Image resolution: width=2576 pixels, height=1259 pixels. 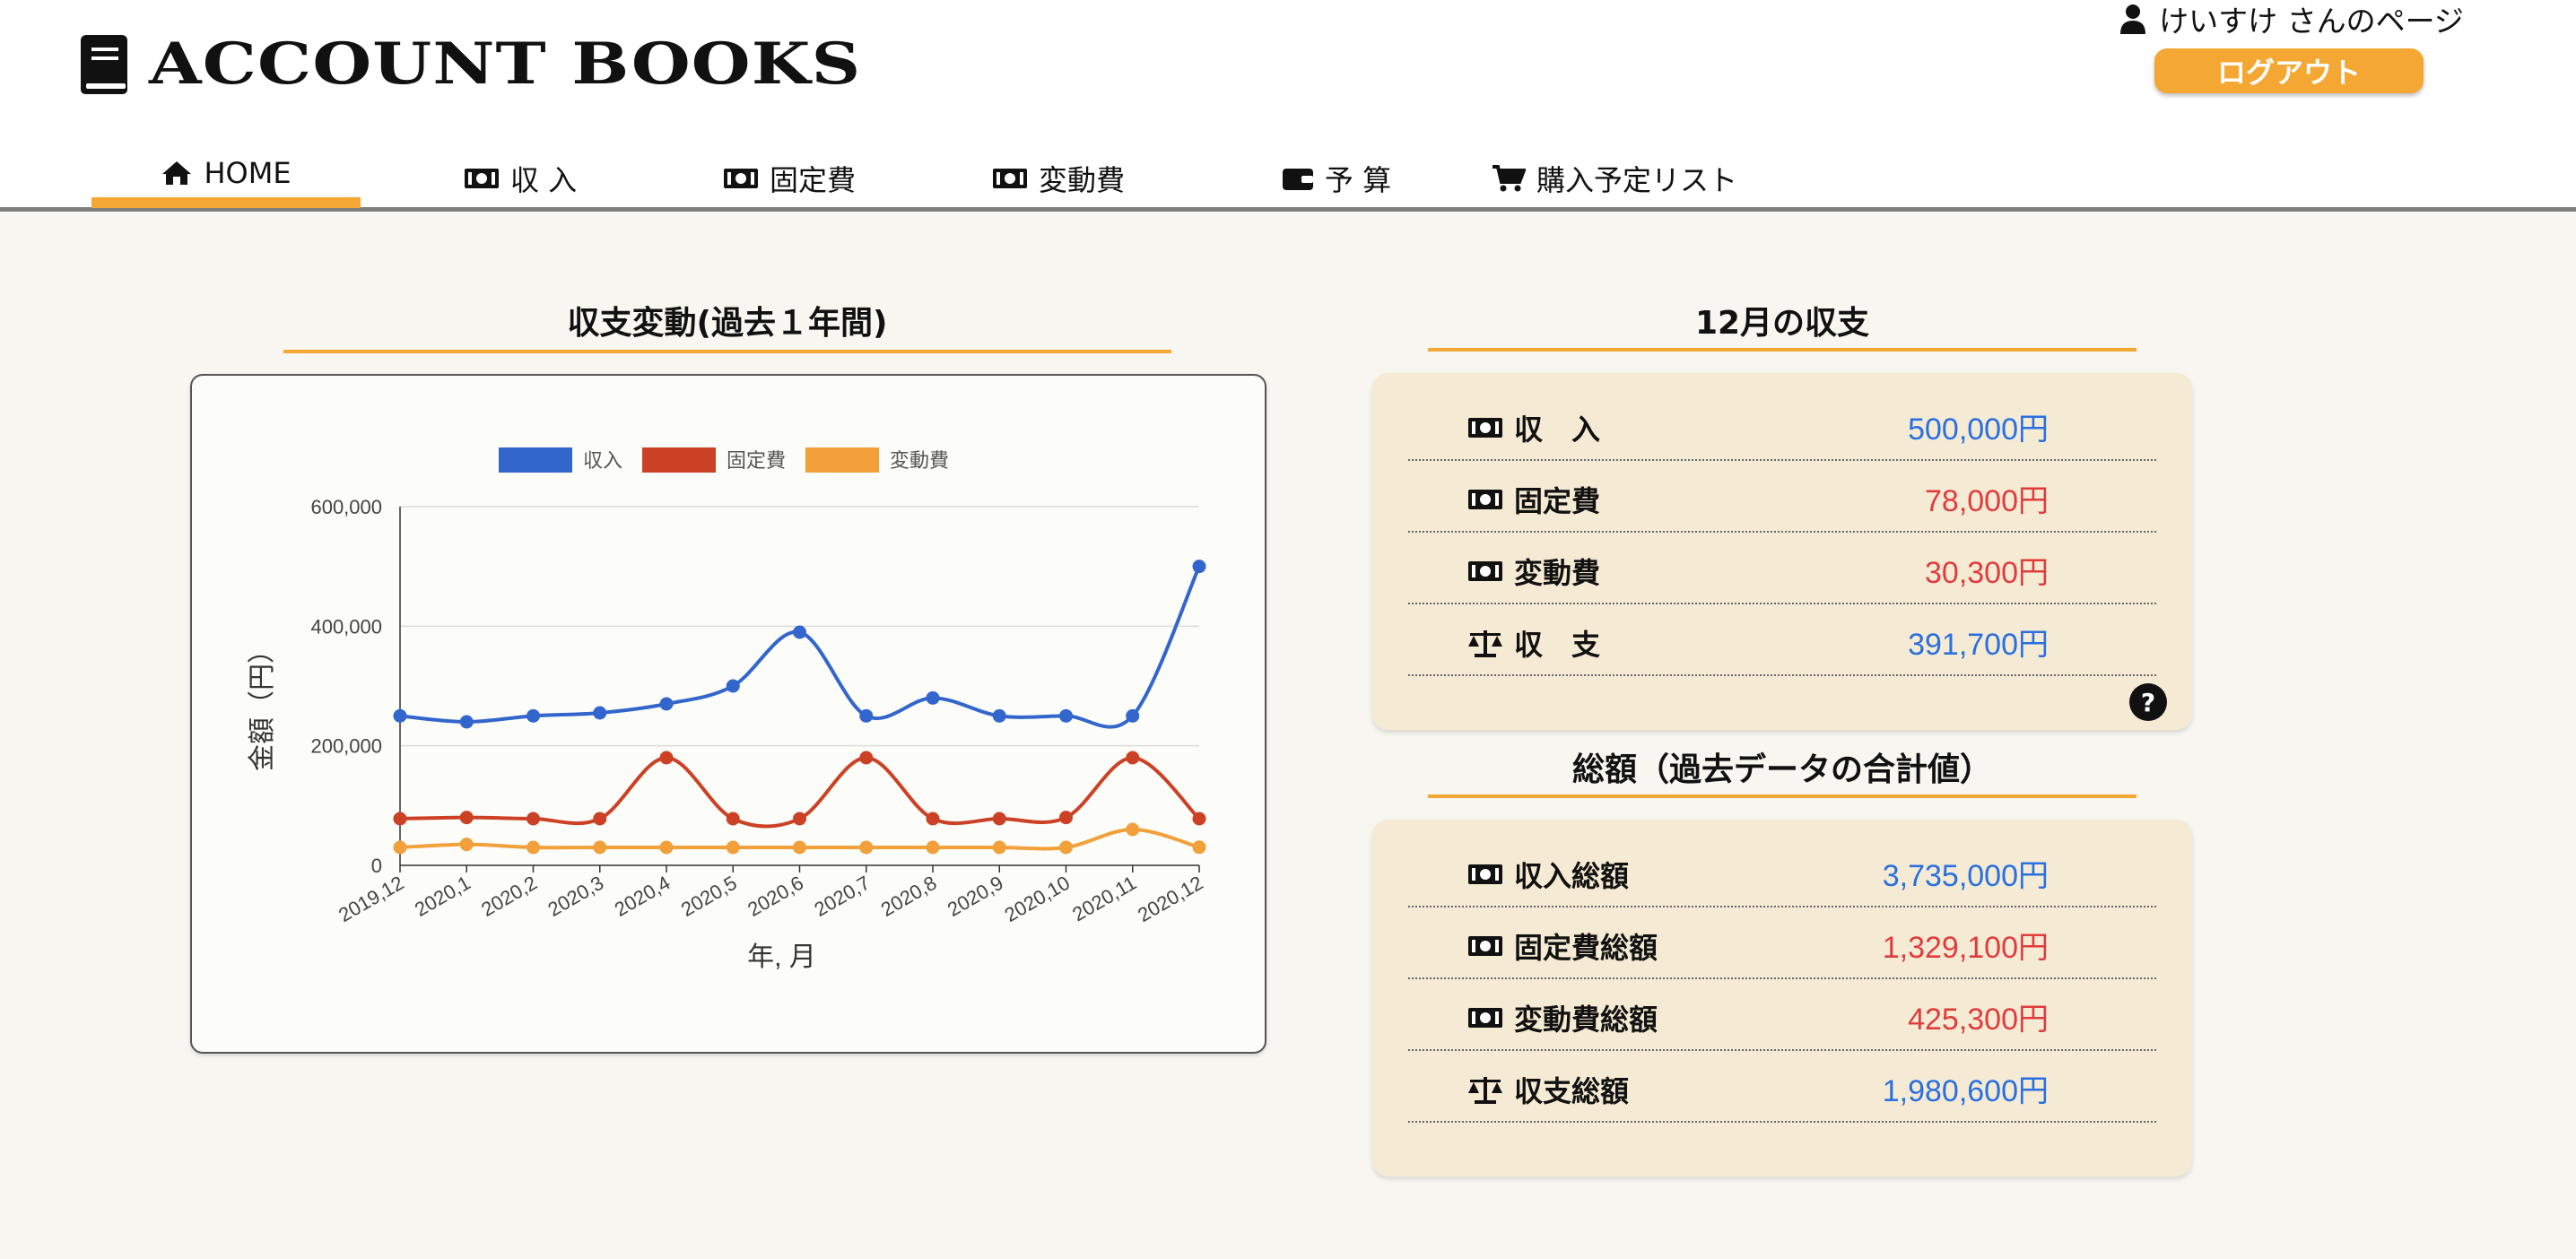 I want to click on x-tick-label: 2020,3, so click(x=575, y=896).